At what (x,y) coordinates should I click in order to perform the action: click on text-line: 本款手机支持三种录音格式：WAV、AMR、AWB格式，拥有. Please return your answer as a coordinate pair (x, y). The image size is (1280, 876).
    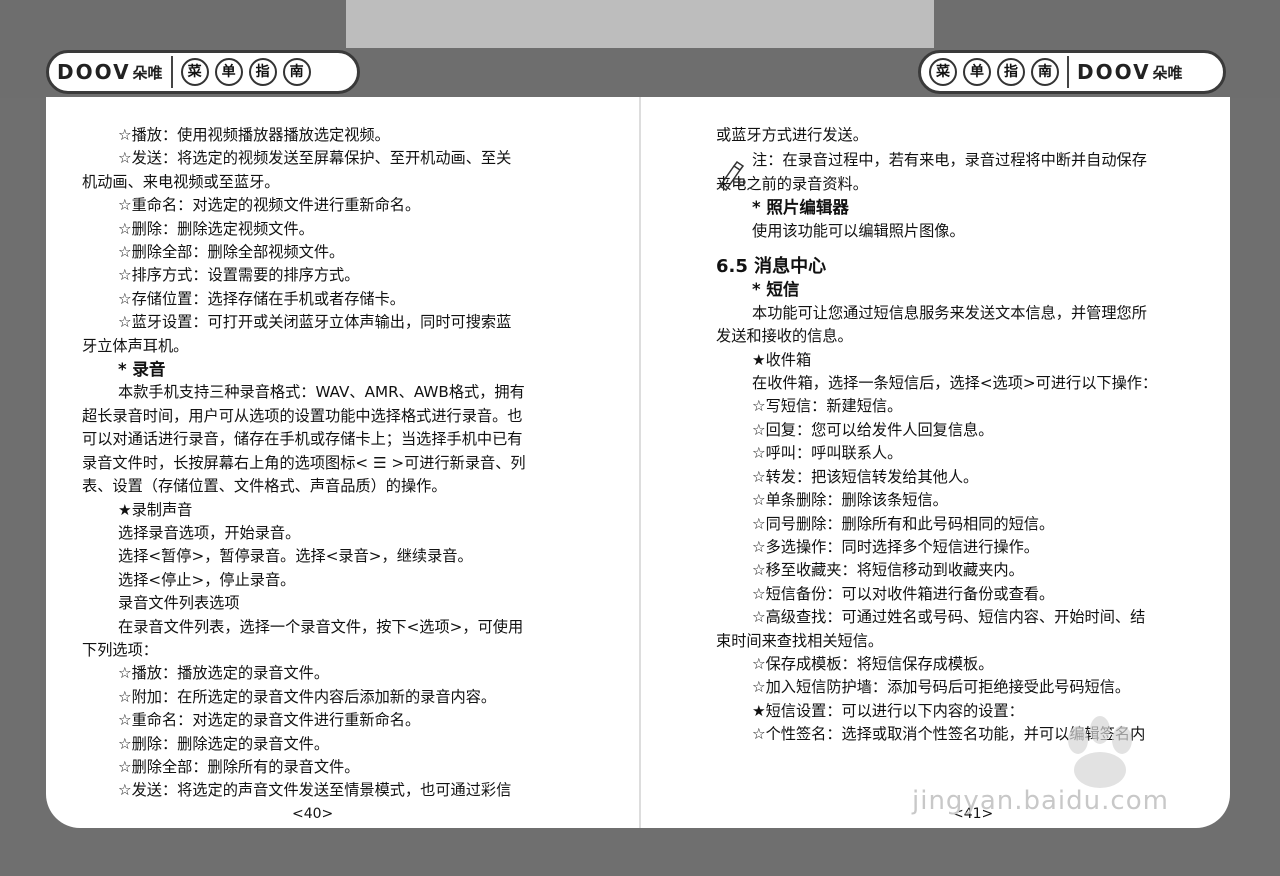
    Looking at the image, I should click on (321, 392).